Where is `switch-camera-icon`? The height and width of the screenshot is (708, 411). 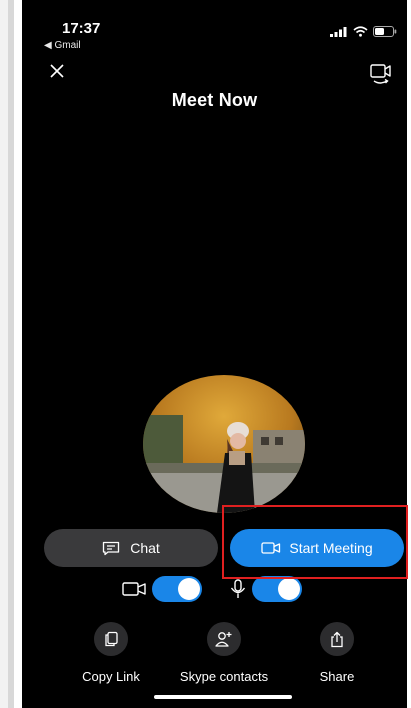 switch-camera-icon is located at coordinates (381, 74).